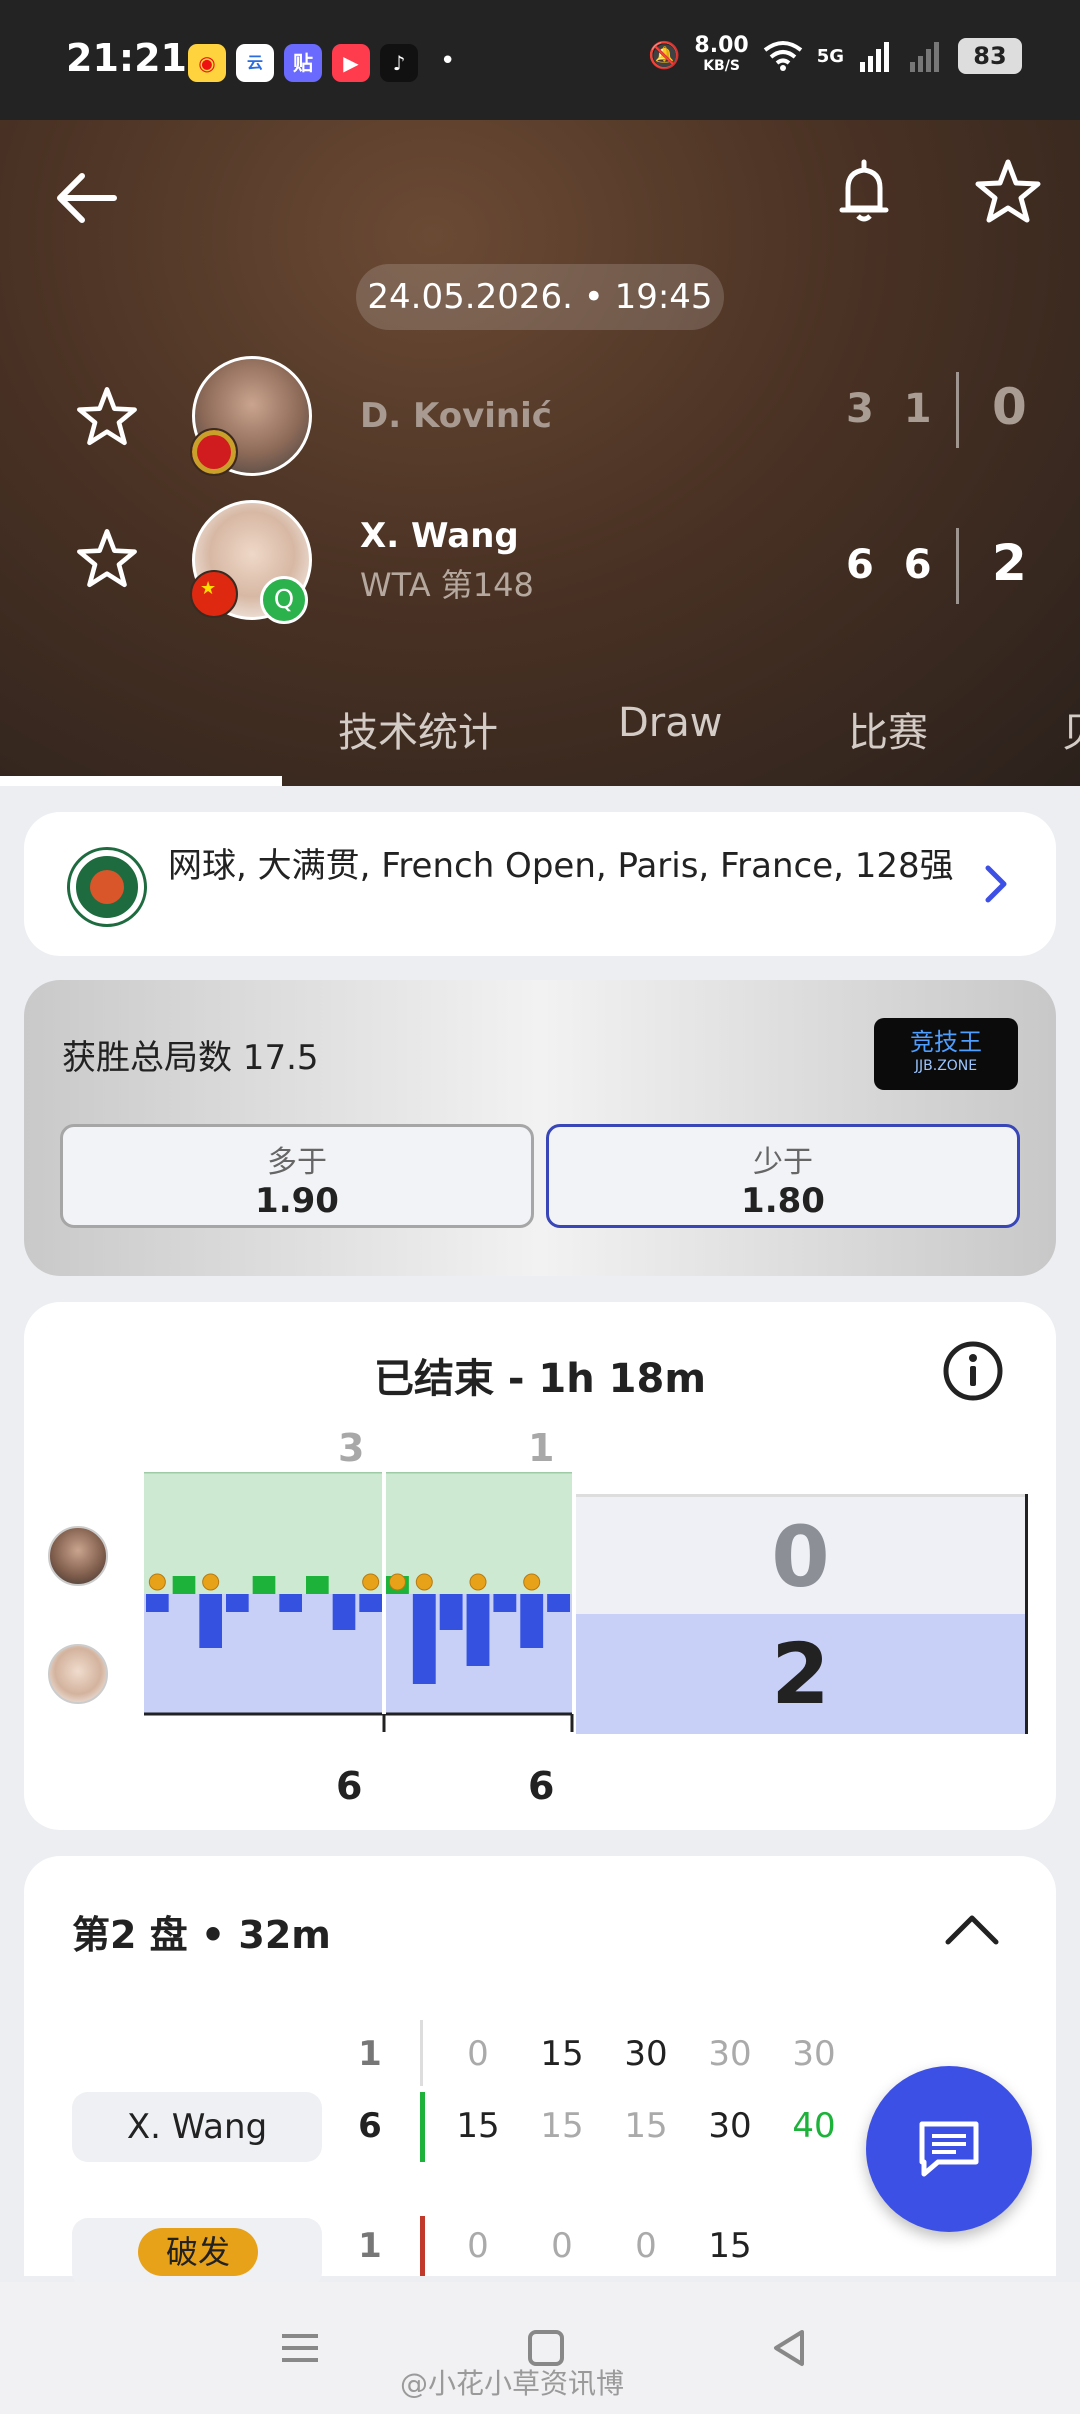  Describe the element at coordinates (399, 63) in the screenshot. I see `tiktok-icon: ♪` at that location.